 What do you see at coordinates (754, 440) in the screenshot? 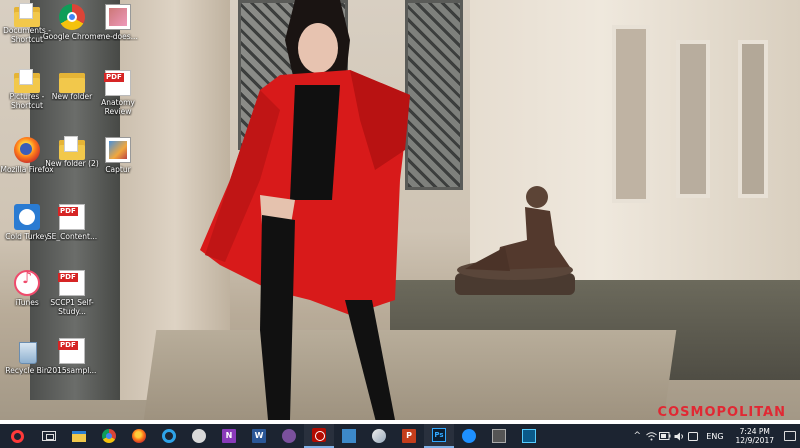
I see `clock-date: 12/9/2017` at bounding box center [754, 440].